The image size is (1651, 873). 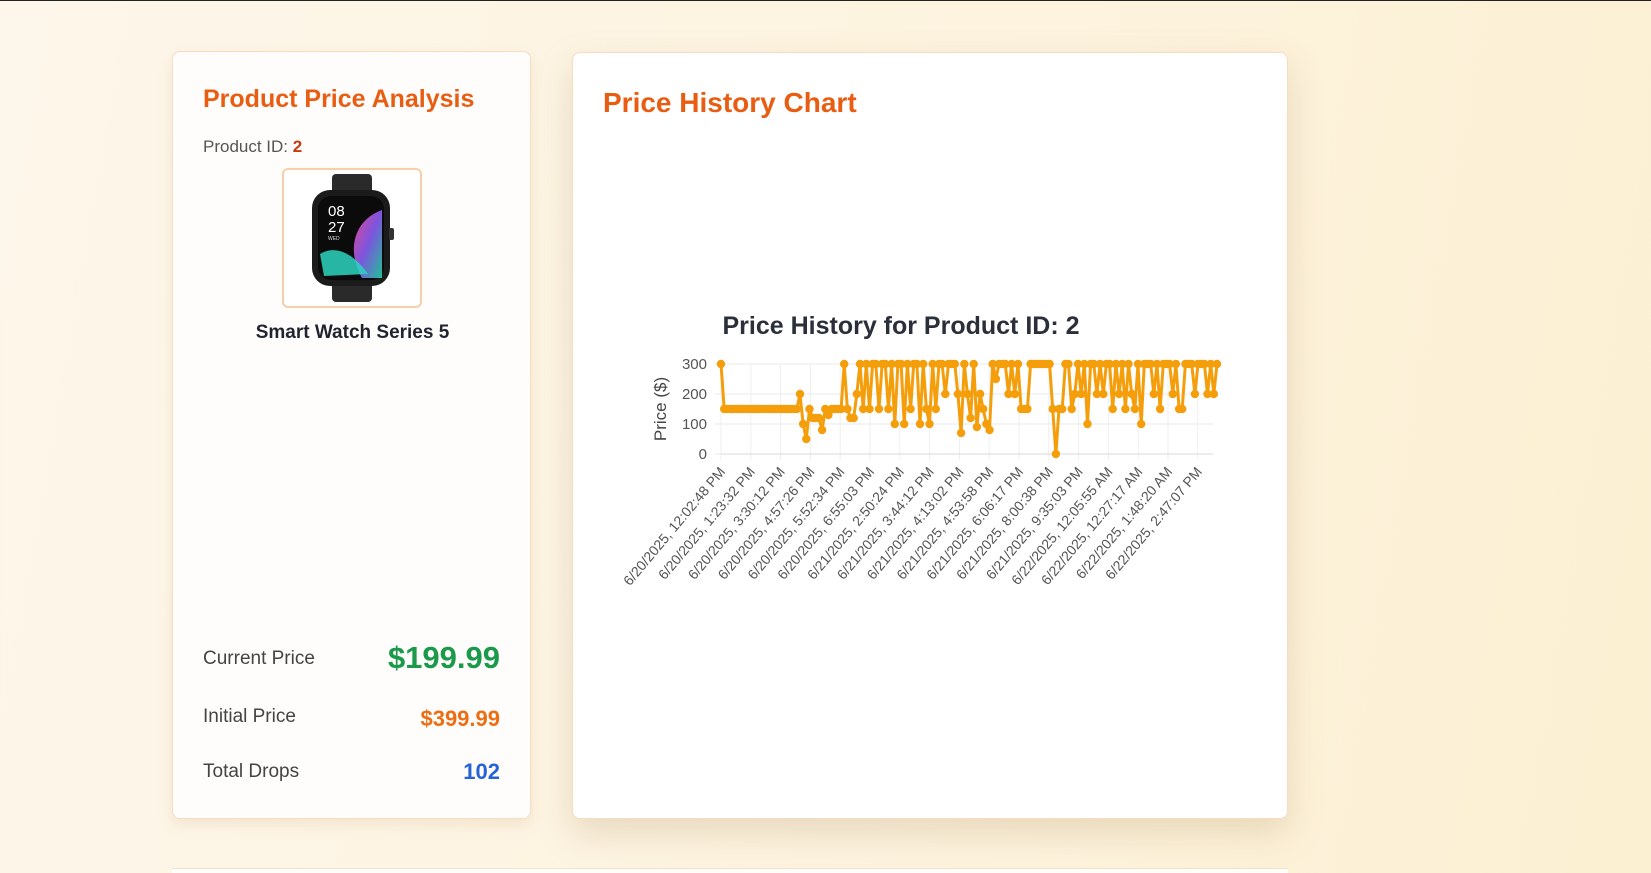 I want to click on product-id-row: Product ID: 2, so click(x=252, y=147).